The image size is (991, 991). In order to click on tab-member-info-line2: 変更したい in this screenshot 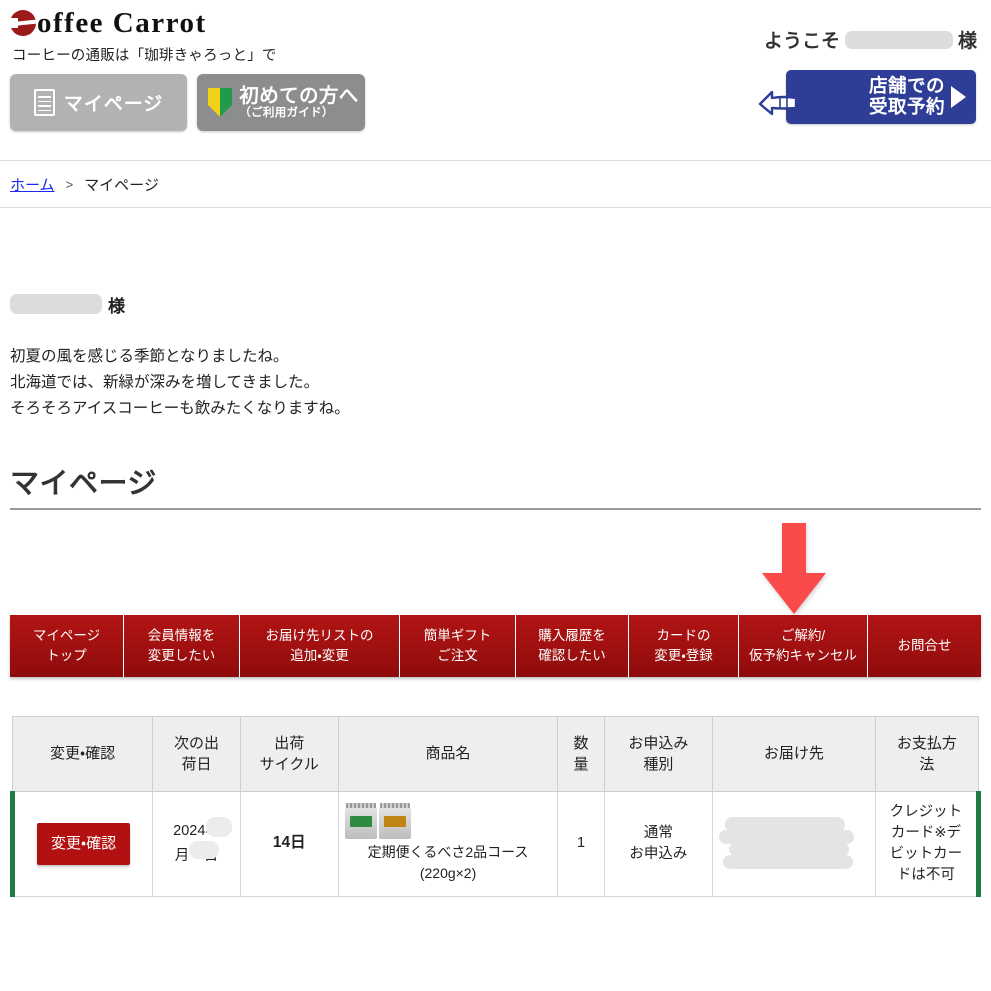, I will do `click(181, 655)`.